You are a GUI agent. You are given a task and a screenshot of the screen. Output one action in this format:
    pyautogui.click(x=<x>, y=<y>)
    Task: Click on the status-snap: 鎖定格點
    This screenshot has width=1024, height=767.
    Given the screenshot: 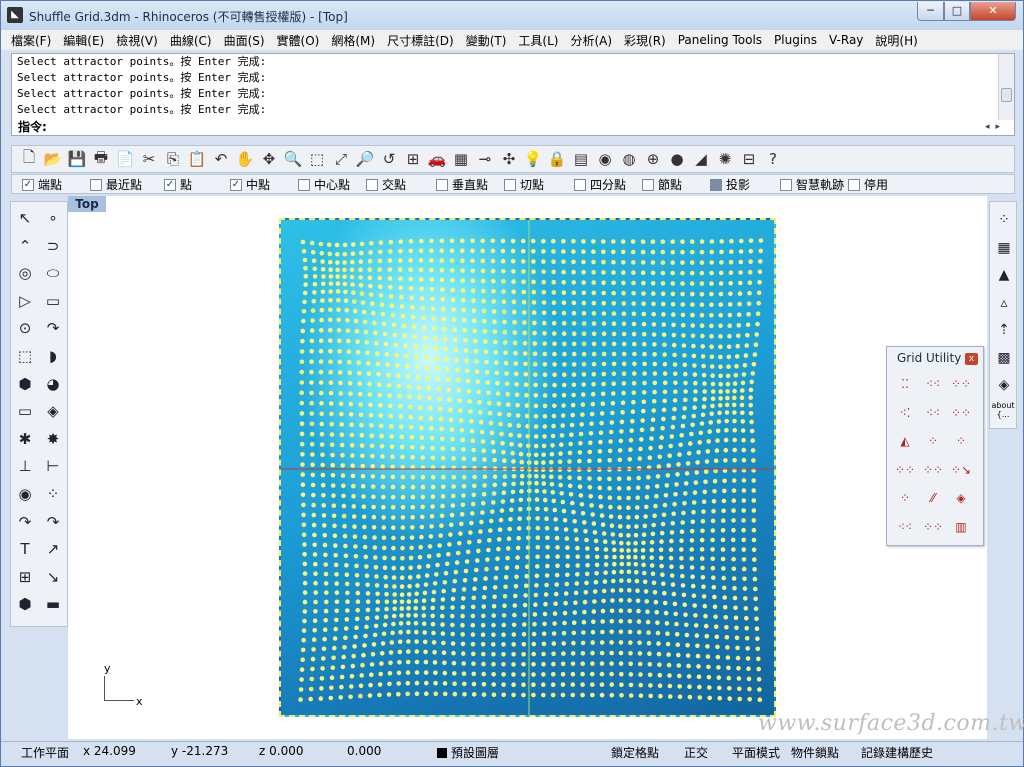 What is the action you would take?
    pyautogui.click(x=635, y=752)
    